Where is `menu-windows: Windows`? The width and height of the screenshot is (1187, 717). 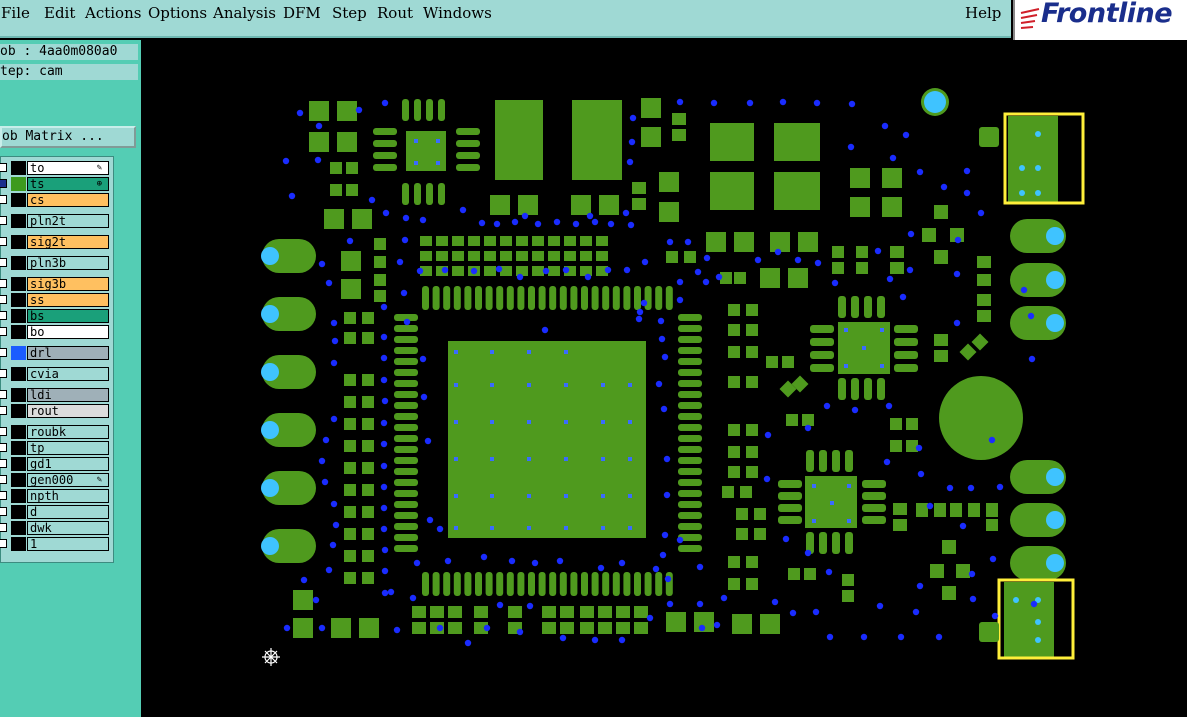
menu-windows: Windows is located at coordinates (457, 13).